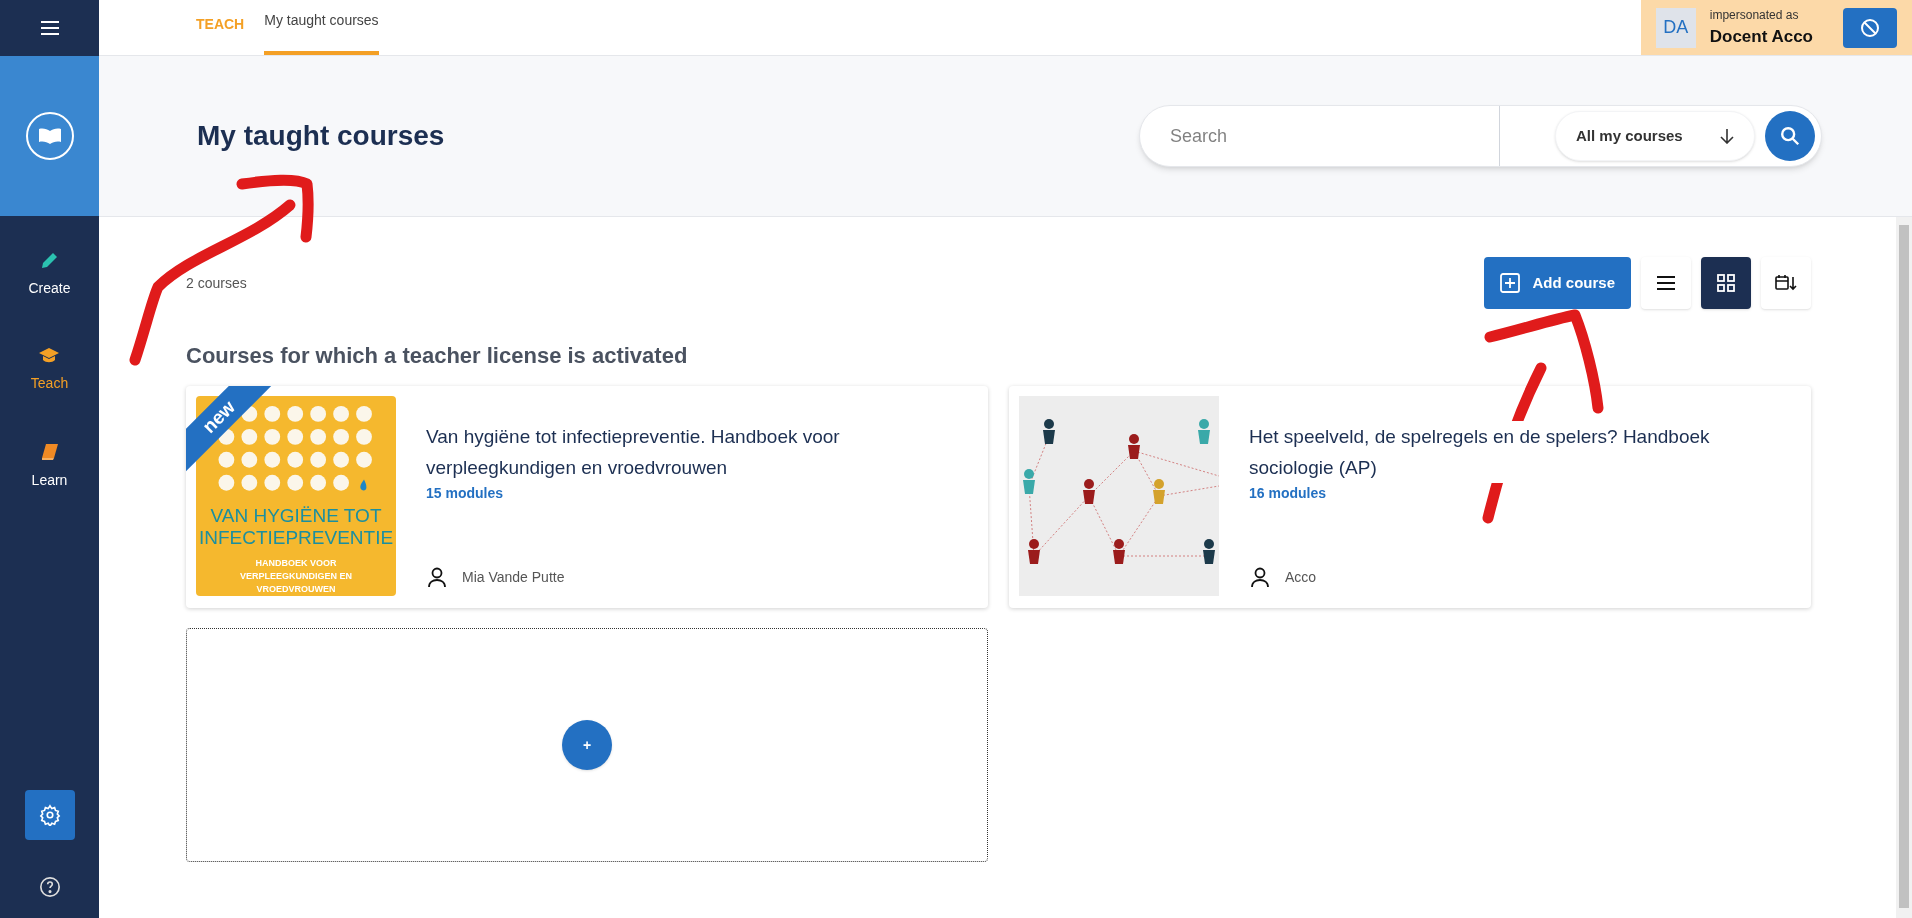 This screenshot has width=1912, height=918. What do you see at coordinates (49, 274) in the screenshot?
I see `sidebar-item: Create` at bounding box center [49, 274].